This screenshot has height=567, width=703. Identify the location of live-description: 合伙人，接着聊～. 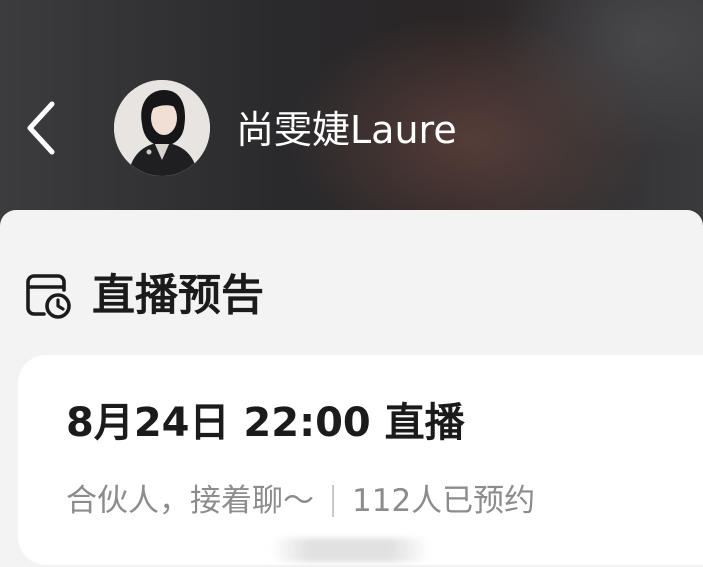
(190, 501).